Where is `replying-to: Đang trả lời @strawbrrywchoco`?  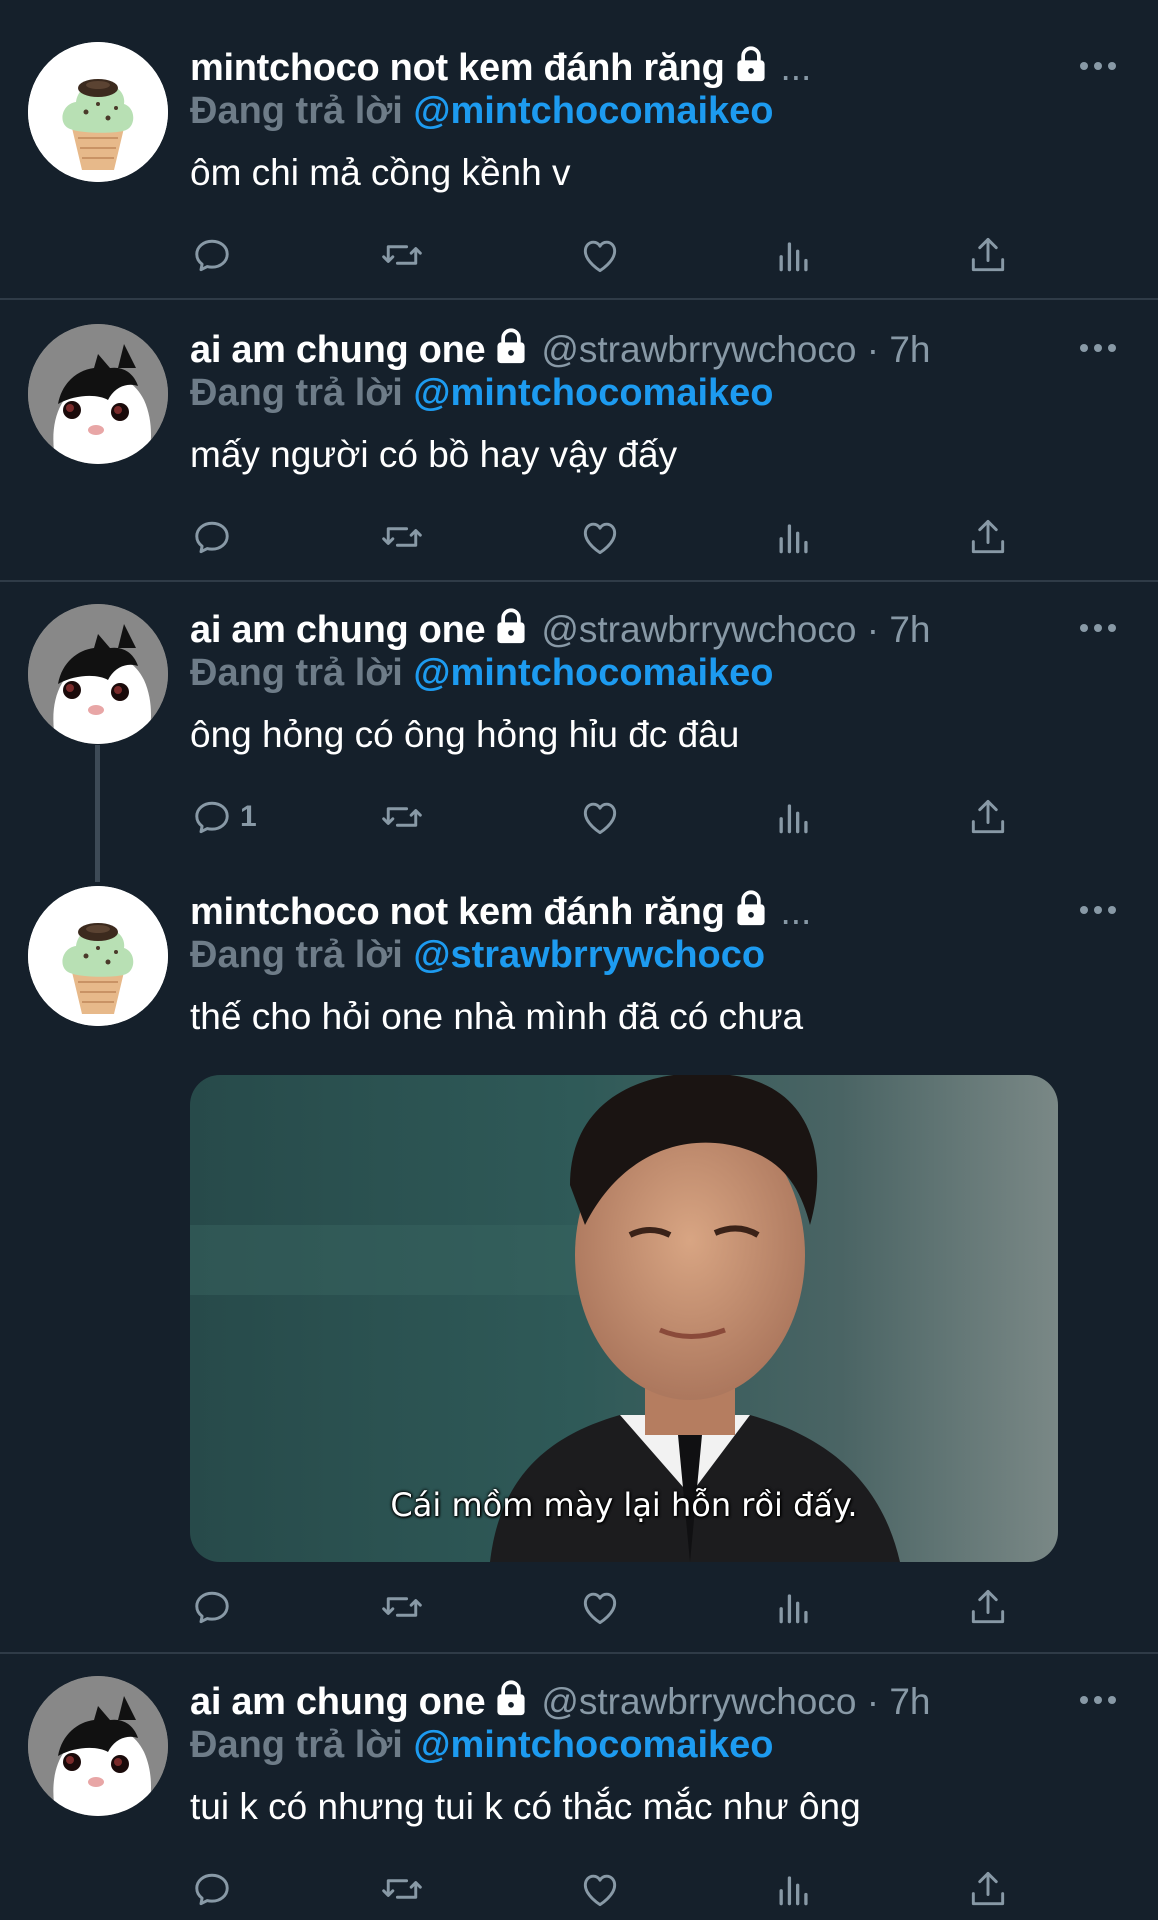
replying-to: Đang trả lời @strawbrrywchoco is located at coordinates (477, 955).